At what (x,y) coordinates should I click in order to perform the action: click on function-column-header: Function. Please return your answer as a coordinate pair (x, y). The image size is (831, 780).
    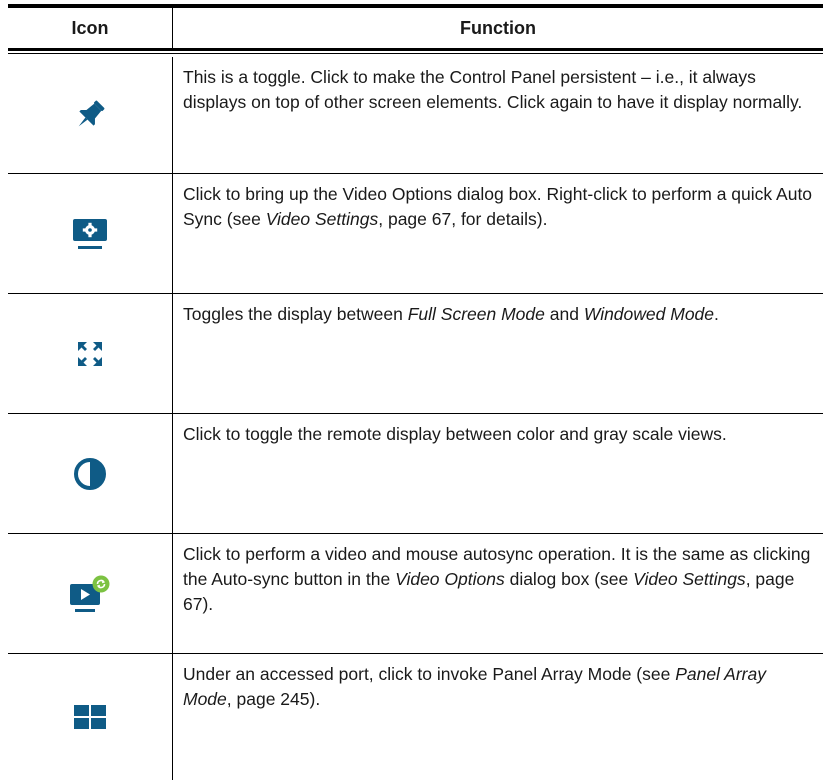
    Looking at the image, I should click on (498, 27).